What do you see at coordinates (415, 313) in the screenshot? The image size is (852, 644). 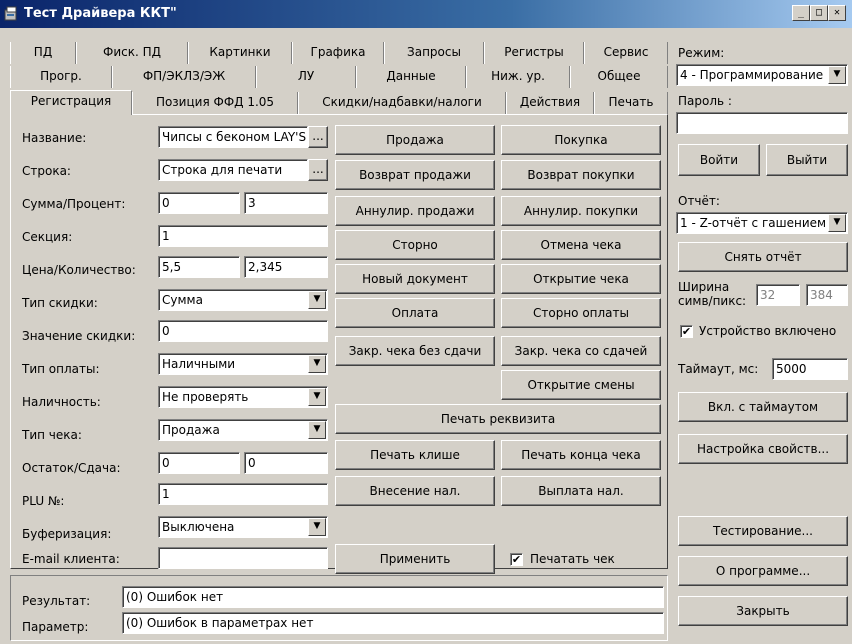 I see `payment-button: Оплата` at bounding box center [415, 313].